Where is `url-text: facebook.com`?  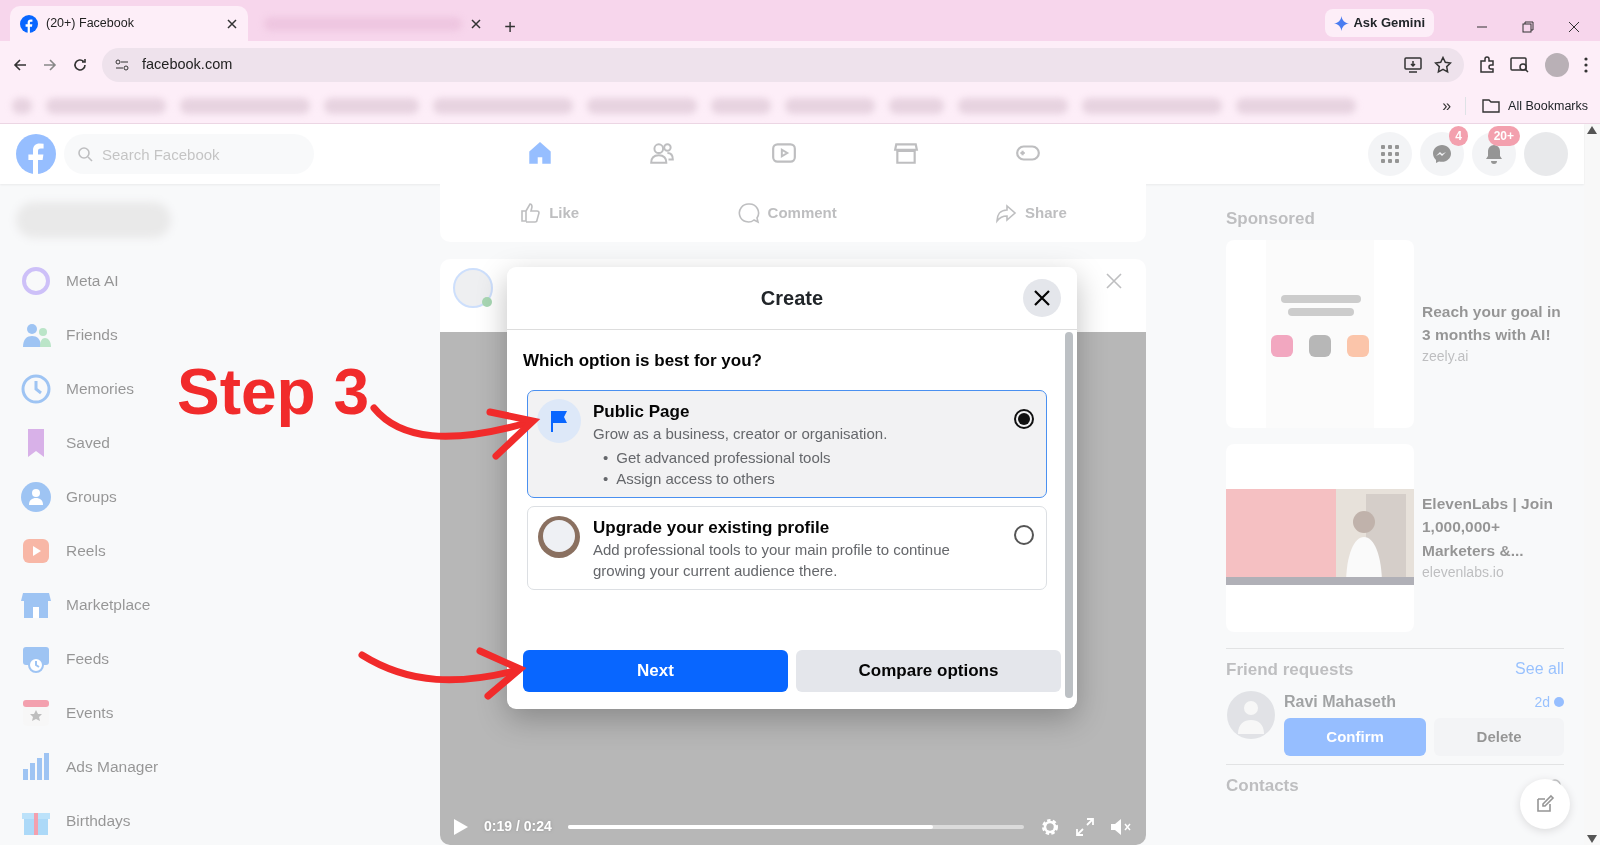 url-text: facebook.com is located at coordinates (188, 65).